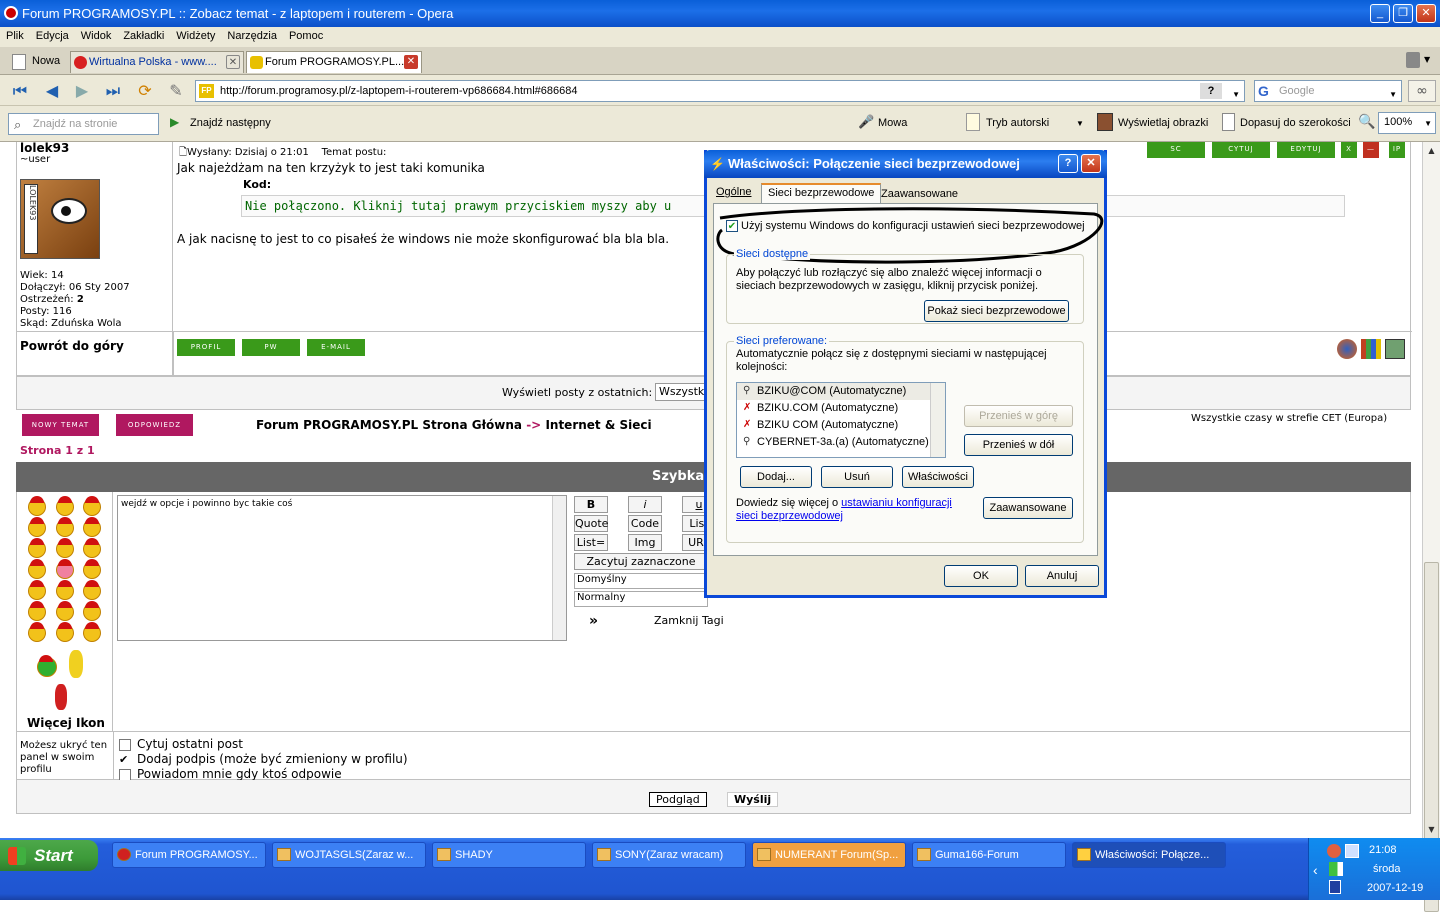 The image size is (1440, 912). I want to click on remove-button: Usuń, so click(857, 477).